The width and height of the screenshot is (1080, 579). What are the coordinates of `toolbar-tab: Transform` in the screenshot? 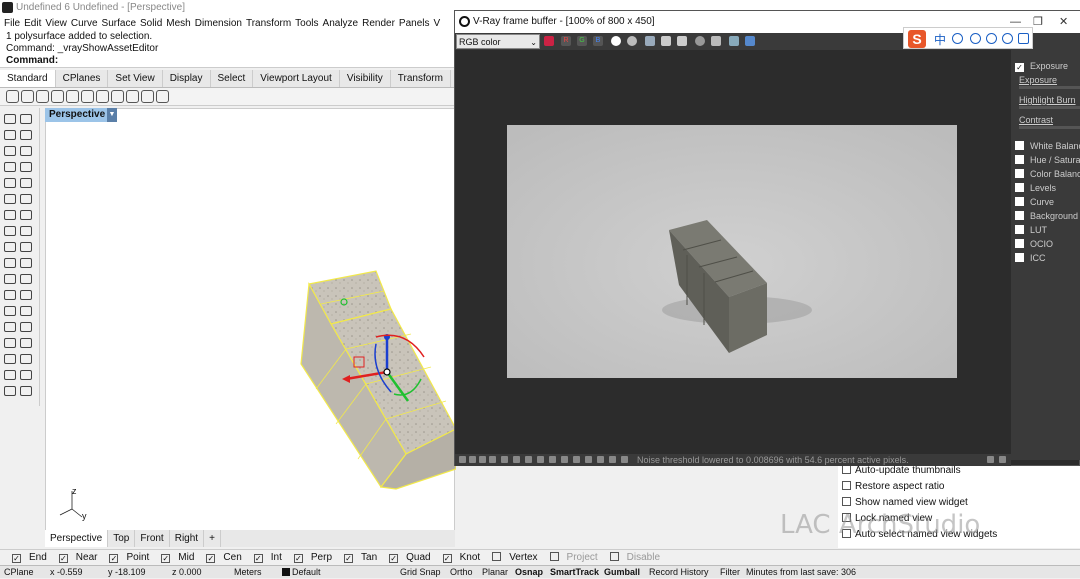 It's located at (421, 78).